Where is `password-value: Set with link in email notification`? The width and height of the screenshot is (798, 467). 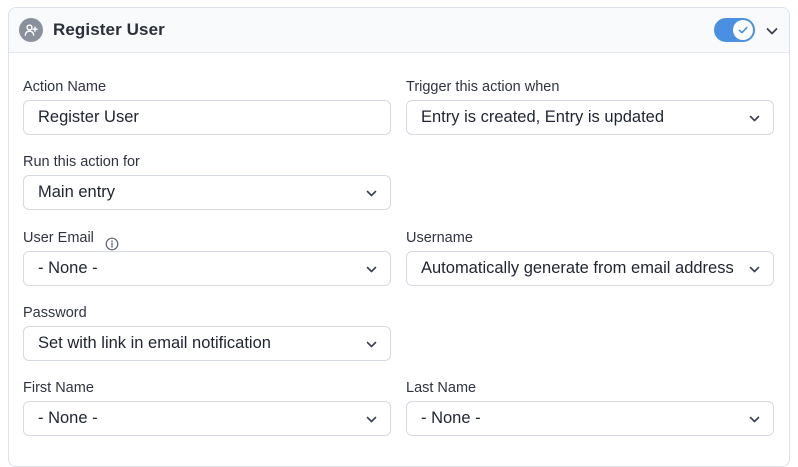
password-value: Set with link in email notification is located at coordinates (154, 343).